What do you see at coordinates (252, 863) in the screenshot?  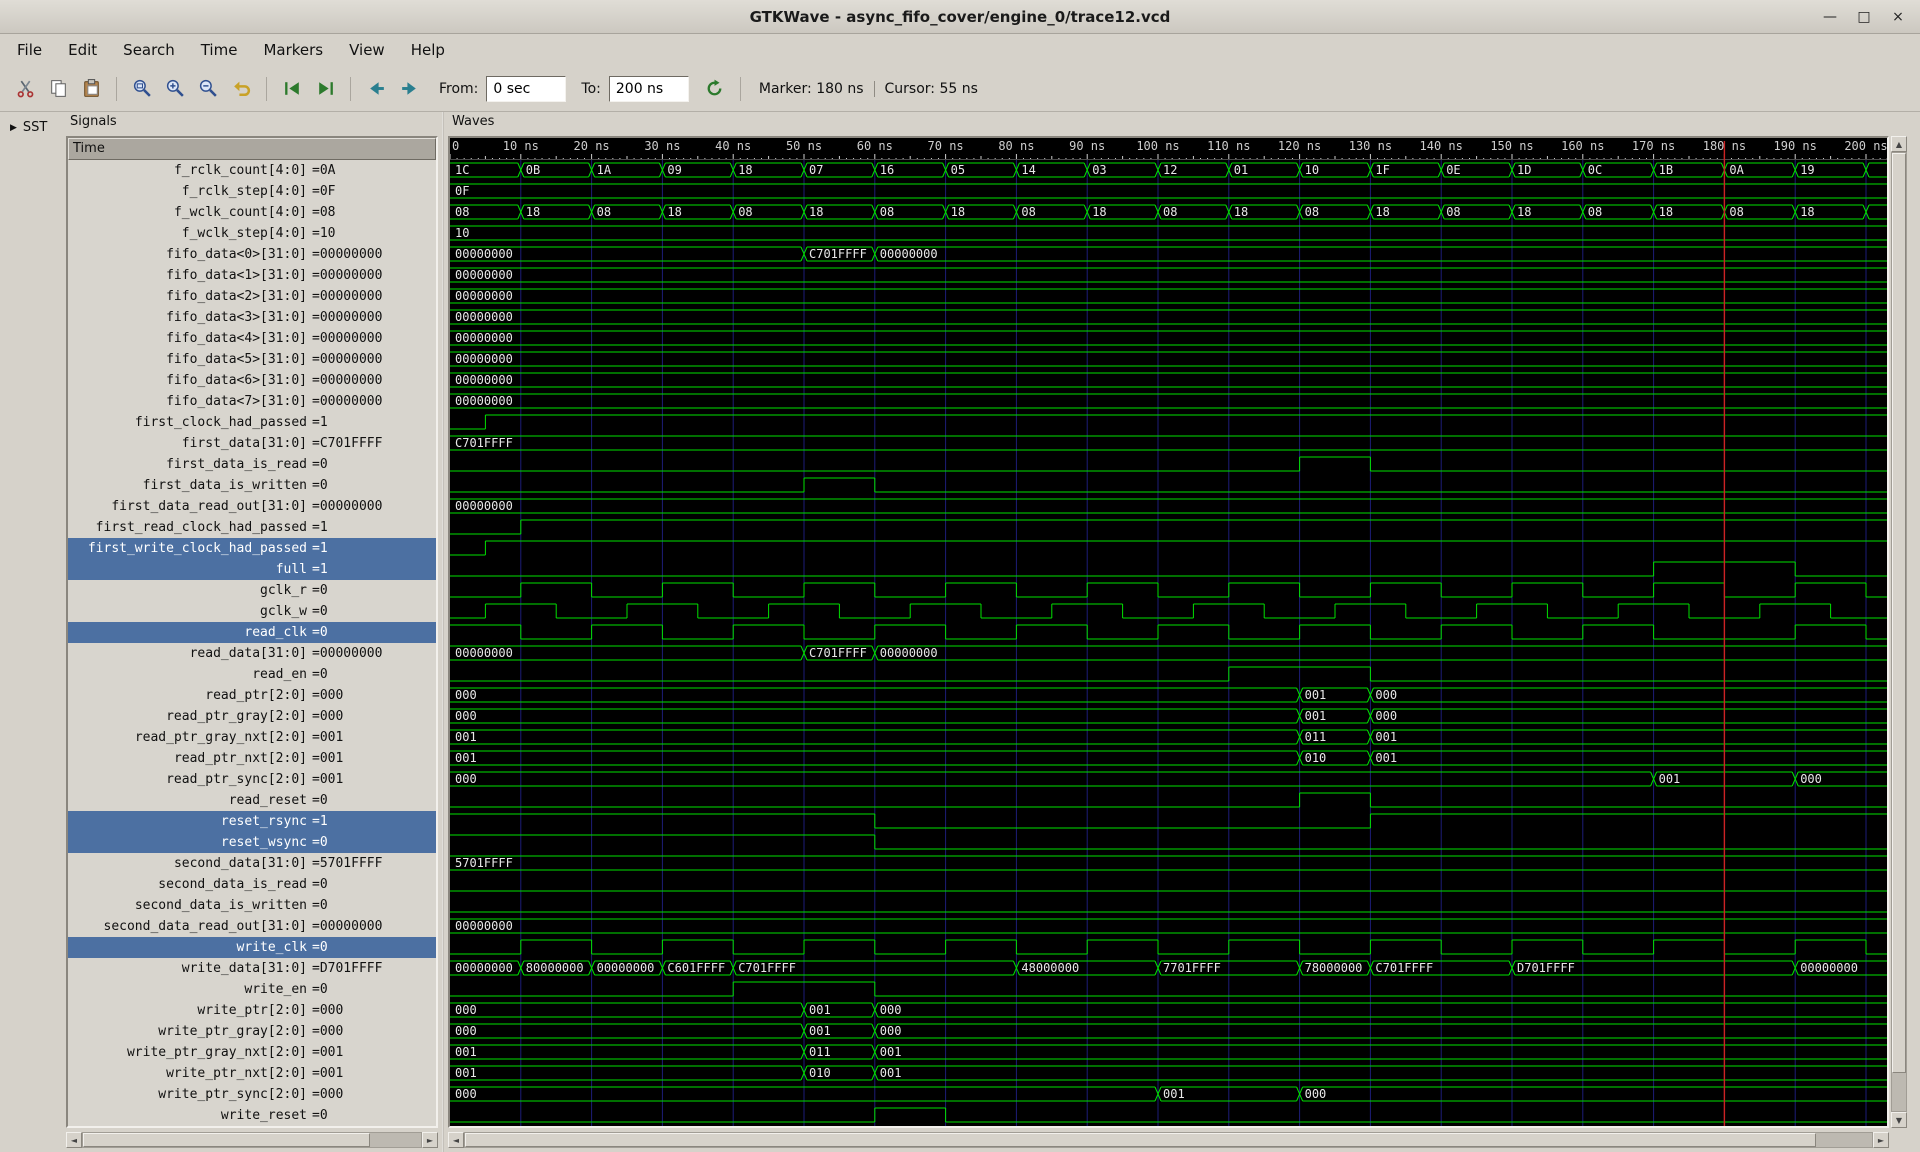 I see `signal-row: second_data[31:0] =5701FFFF` at bounding box center [252, 863].